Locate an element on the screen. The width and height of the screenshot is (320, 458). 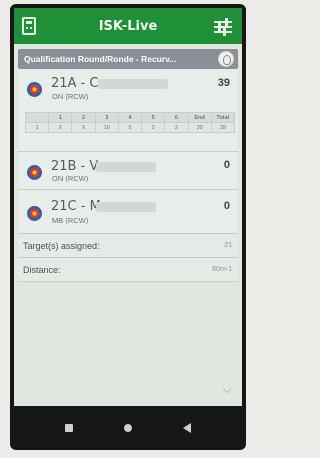
distance-value: 60m-1 is located at coordinates (222, 269).